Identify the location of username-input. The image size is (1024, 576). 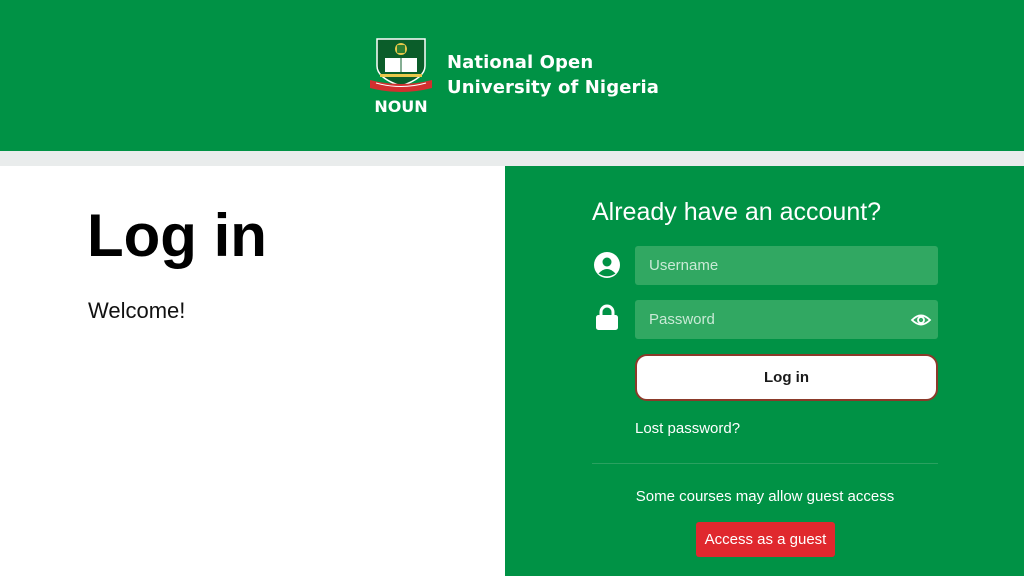
(786, 265).